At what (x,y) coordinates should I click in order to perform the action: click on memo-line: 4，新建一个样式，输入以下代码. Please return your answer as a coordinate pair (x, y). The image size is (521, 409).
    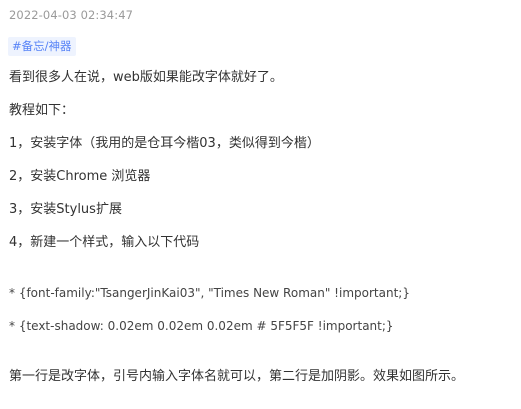
    Looking at the image, I should click on (104, 242).